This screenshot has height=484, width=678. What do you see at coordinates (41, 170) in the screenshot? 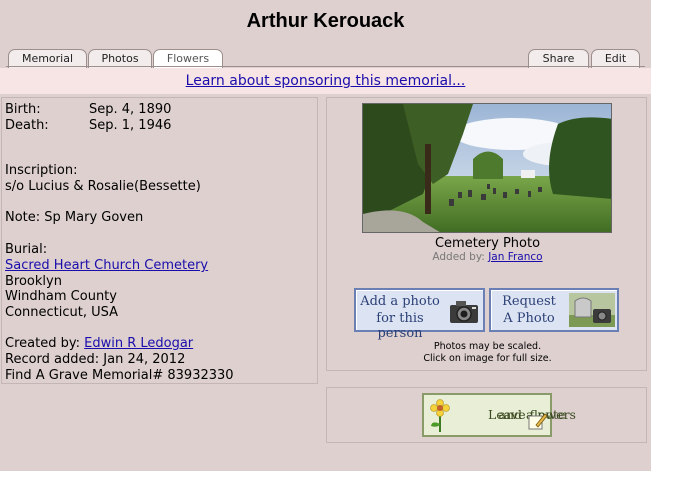
I see `inscription-label: Inscription:` at bounding box center [41, 170].